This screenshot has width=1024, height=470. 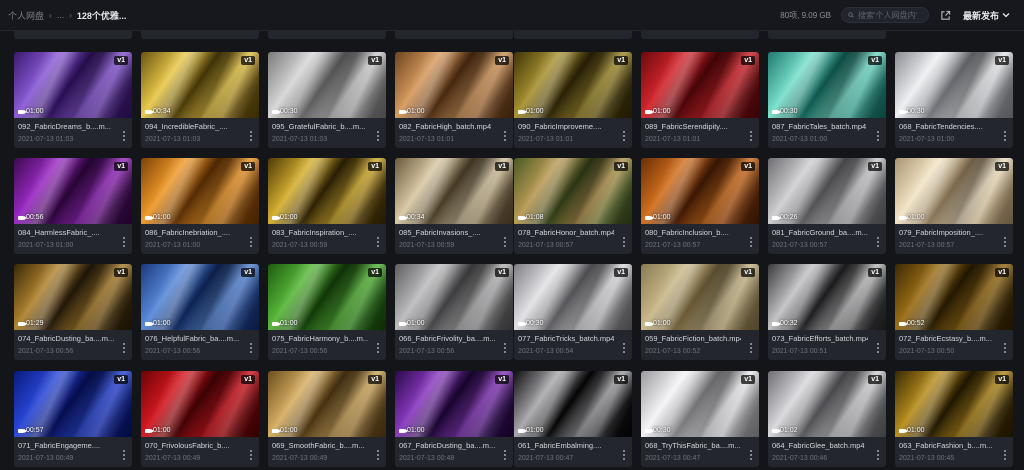 What do you see at coordinates (827, 297) in the screenshot?
I see `video-thumbnail: v1 00:32` at bounding box center [827, 297].